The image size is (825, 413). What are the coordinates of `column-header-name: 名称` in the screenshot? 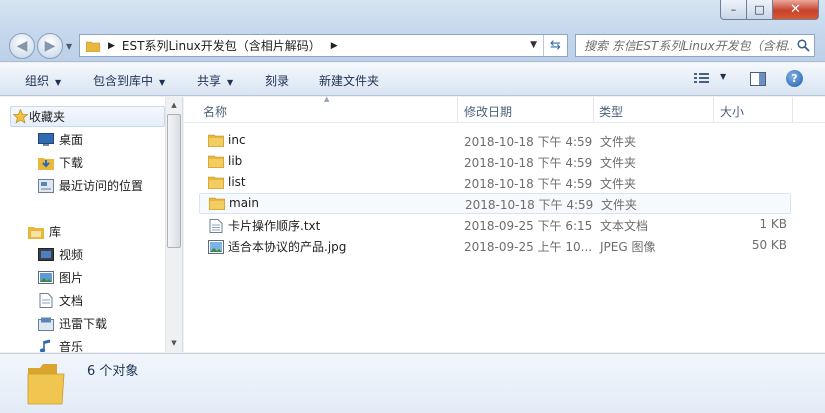 It's located at (215, 111).